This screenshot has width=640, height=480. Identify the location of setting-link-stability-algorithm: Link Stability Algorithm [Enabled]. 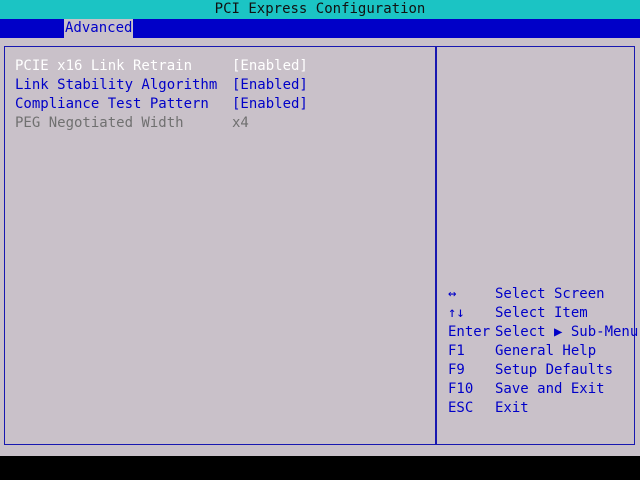
(165, 85).